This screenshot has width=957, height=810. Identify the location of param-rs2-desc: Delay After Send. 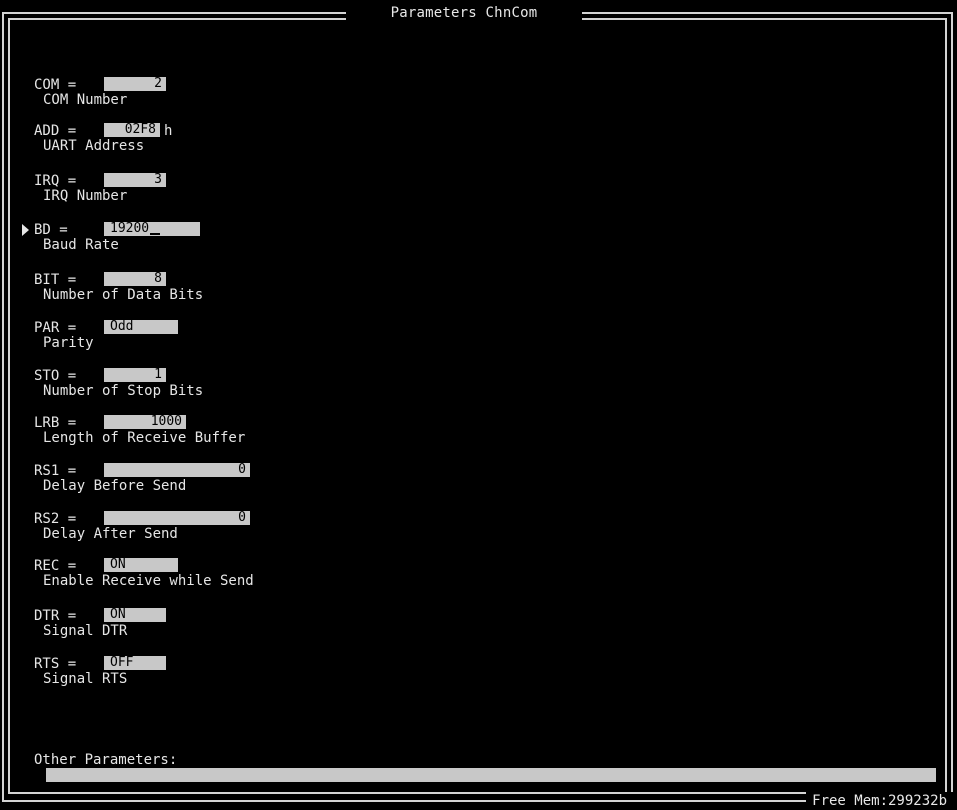
(110, 534).